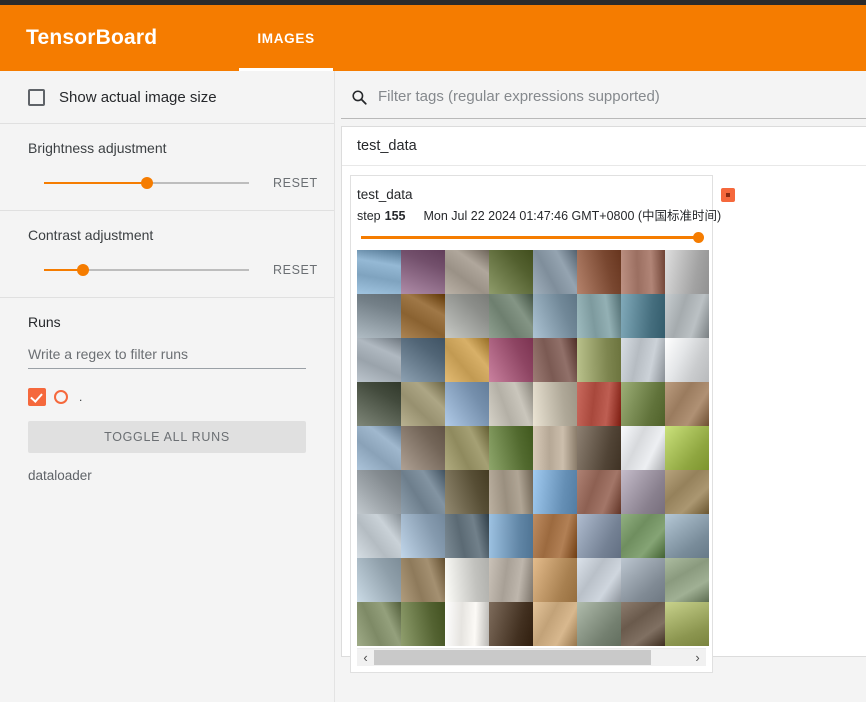 This screenshot has width=866, height=702. I want to click on tab-images: IMAGES, so click(286, 38).